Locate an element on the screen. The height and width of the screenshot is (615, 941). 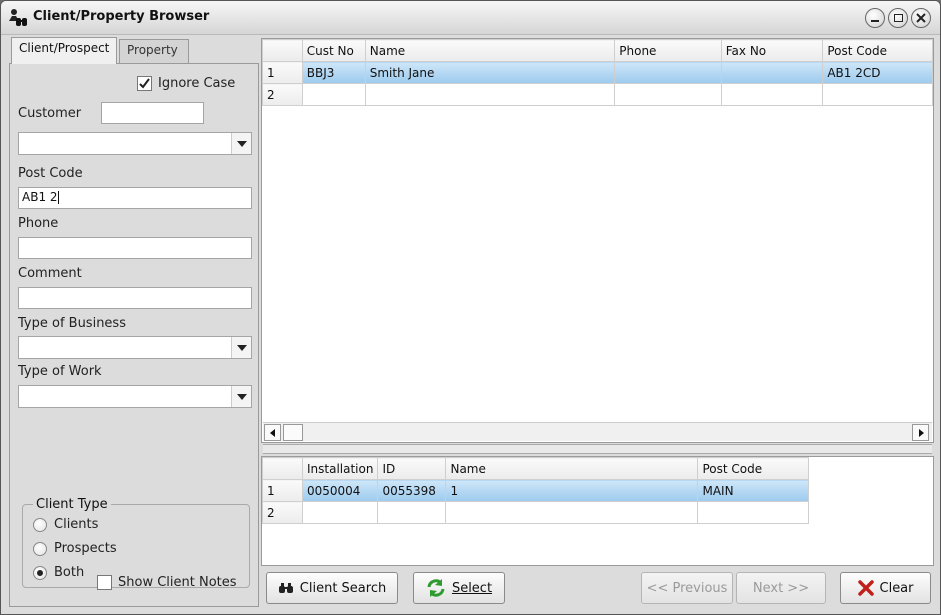
scroll-thumb is located at coordinates (293, 432).